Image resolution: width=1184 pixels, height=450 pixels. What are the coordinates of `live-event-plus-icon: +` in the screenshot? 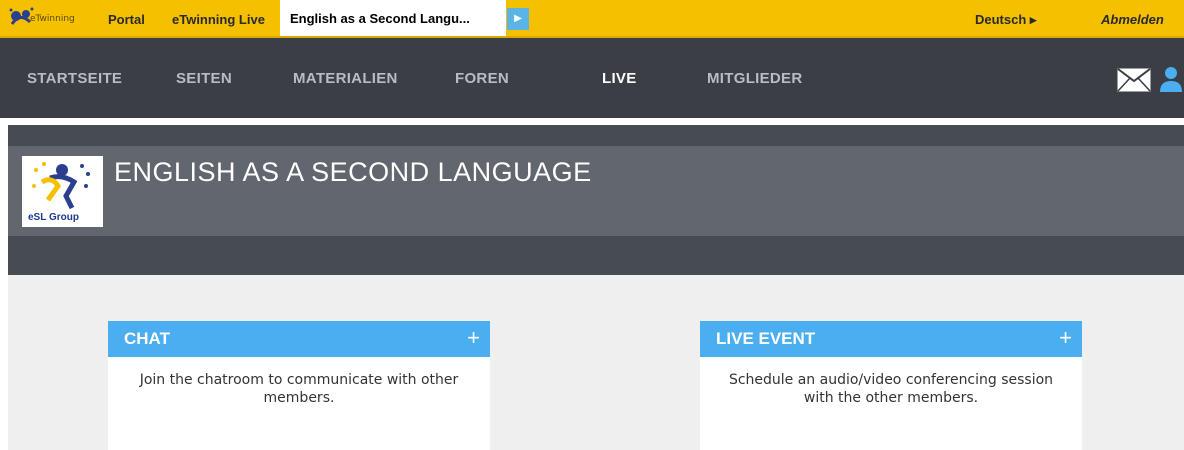 It's located at (1065, 338).